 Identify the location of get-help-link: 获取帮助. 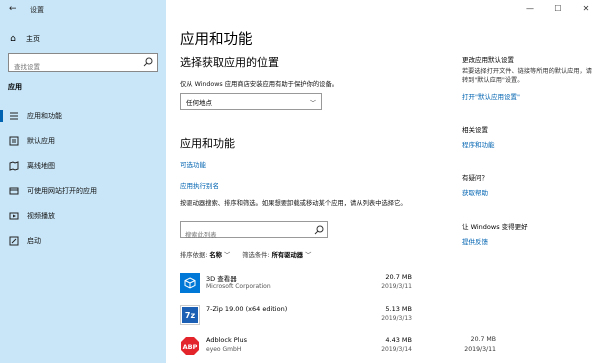
(475, 192).